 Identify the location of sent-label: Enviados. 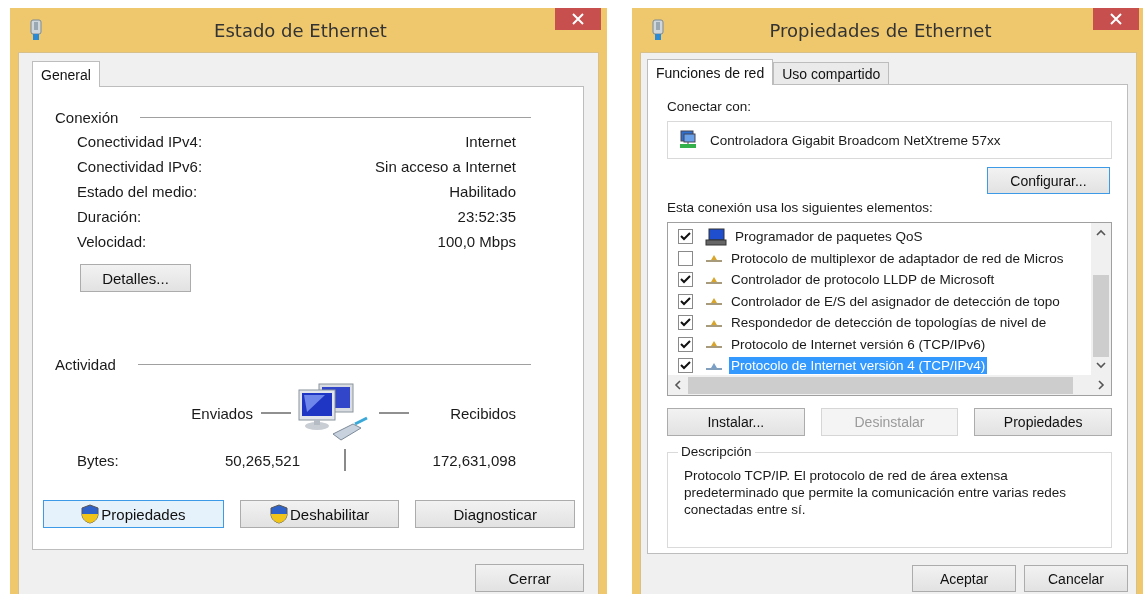
(222, 413).